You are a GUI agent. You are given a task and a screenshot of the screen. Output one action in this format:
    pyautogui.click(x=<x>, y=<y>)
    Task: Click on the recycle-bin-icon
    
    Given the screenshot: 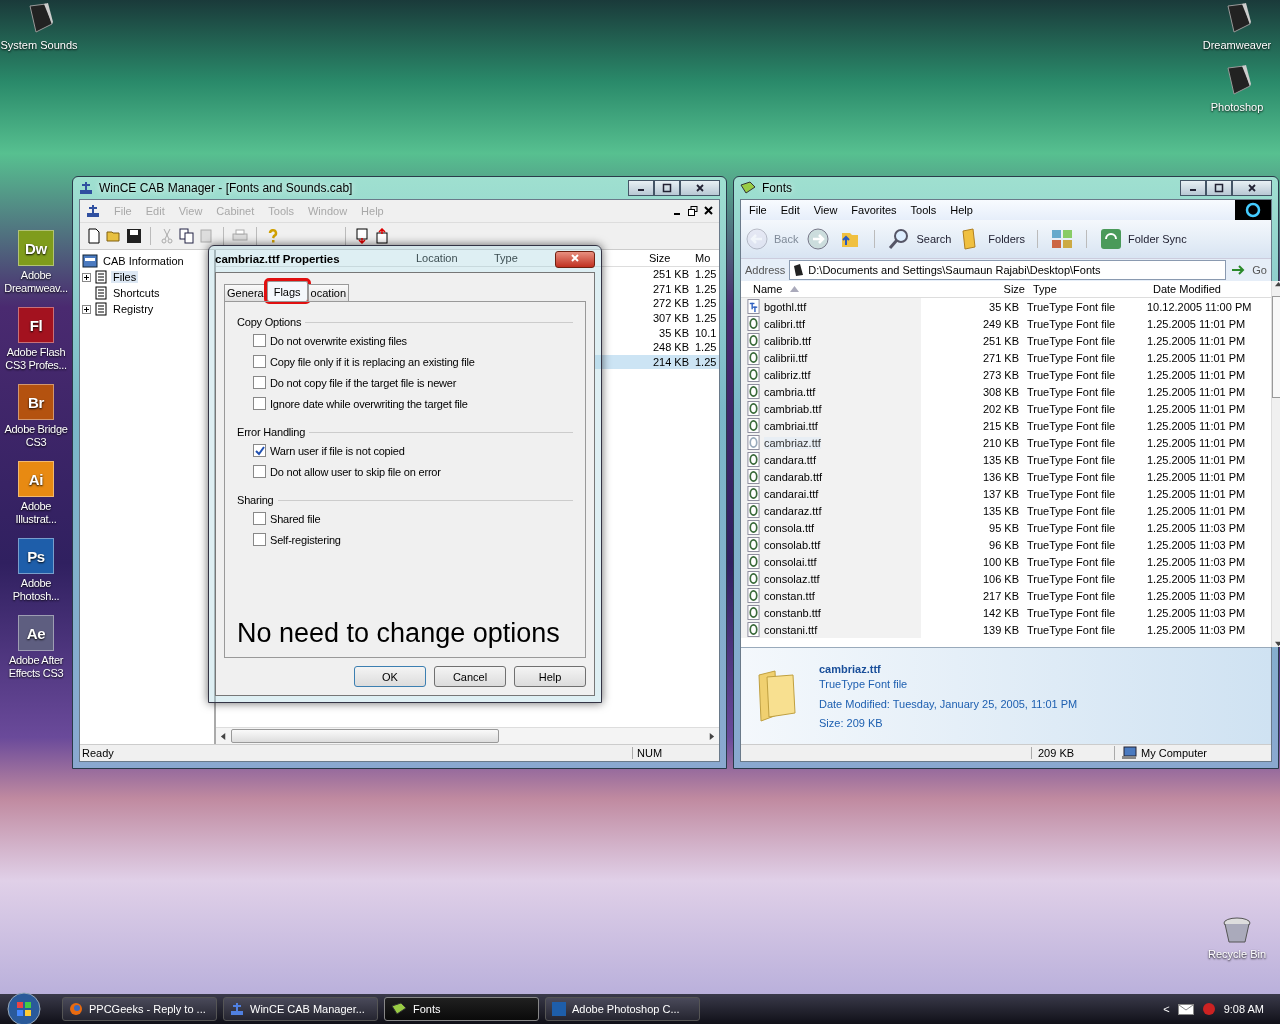 What is the action you would take?
    pyautogui.click(x=1237, y=930)
    